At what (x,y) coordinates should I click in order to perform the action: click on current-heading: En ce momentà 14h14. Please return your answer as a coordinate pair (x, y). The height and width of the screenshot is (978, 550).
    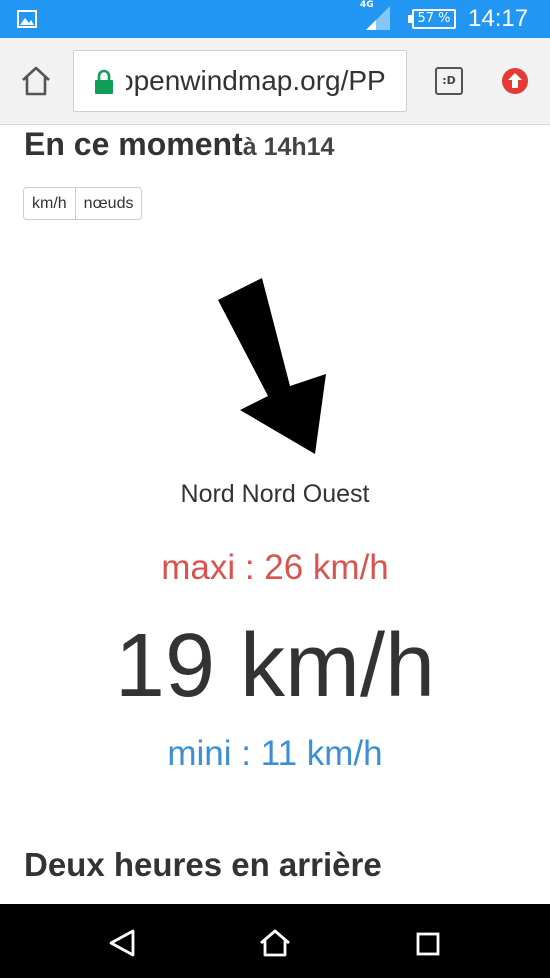
    Looking at the image, I should click on (179, 144).